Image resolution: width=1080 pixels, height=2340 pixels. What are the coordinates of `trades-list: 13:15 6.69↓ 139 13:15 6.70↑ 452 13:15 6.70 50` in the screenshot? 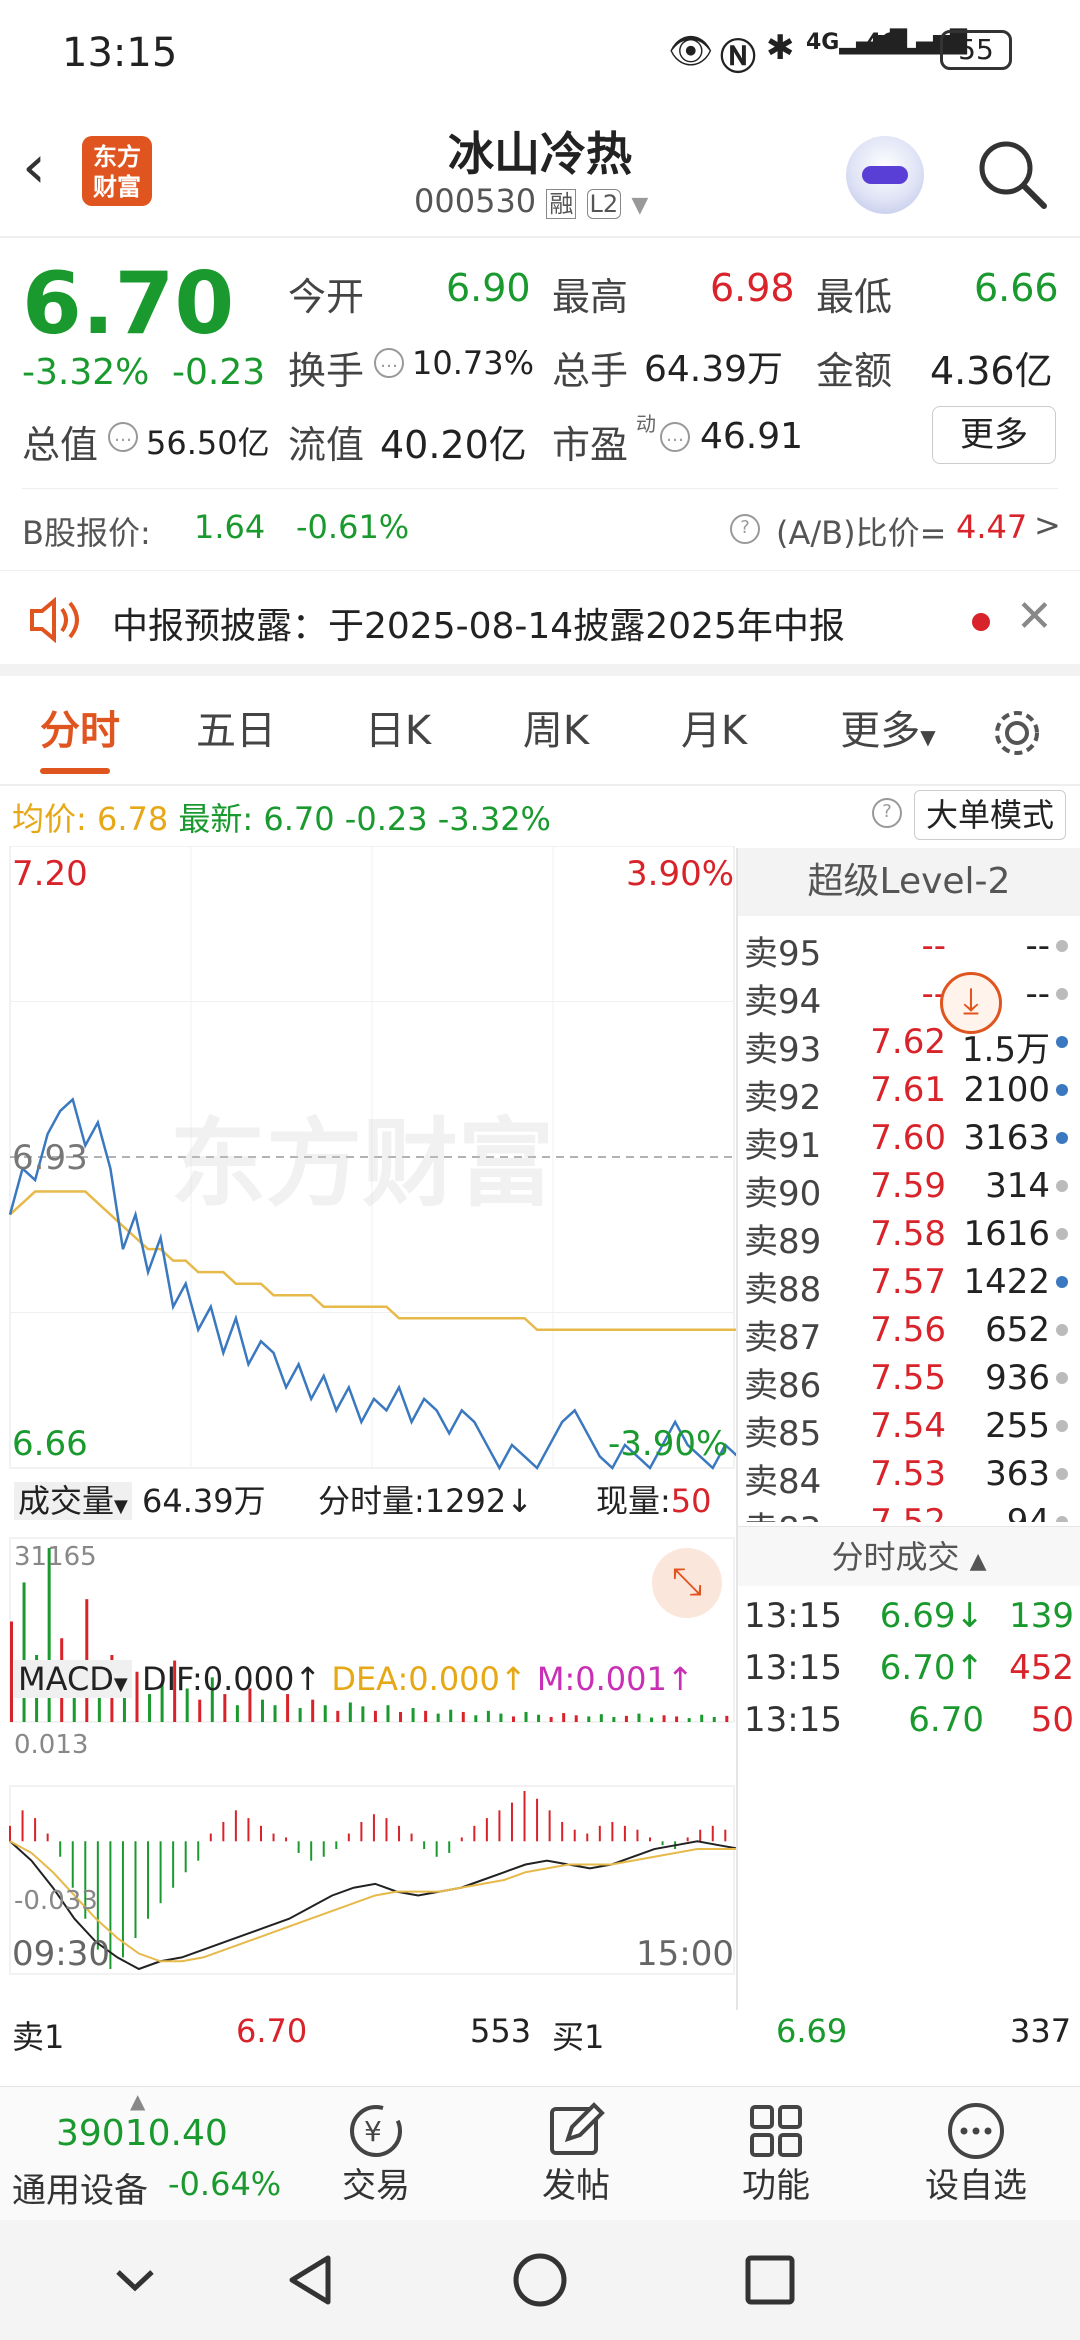 It's located at (909, 1672).